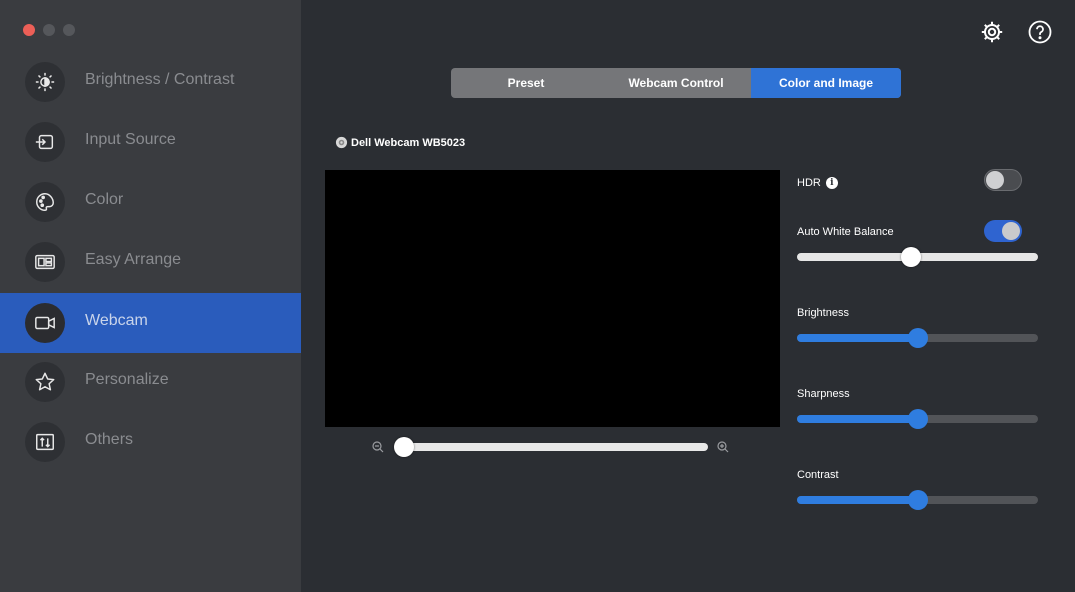 This screenshot has width=1075, height=592. Describe the element at coordinates (150, 323) in the screenshot. I see `sidebar-item-webcam: Webcam` at that location.